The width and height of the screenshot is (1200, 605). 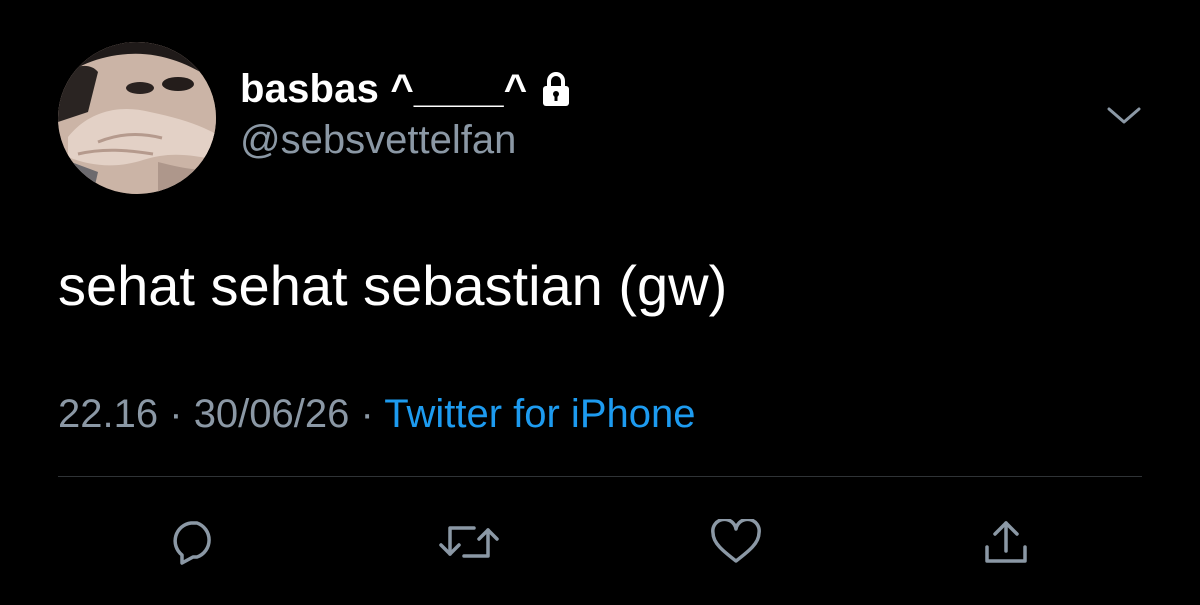 I want to click on share-icon, so click(x=1006, y=542).